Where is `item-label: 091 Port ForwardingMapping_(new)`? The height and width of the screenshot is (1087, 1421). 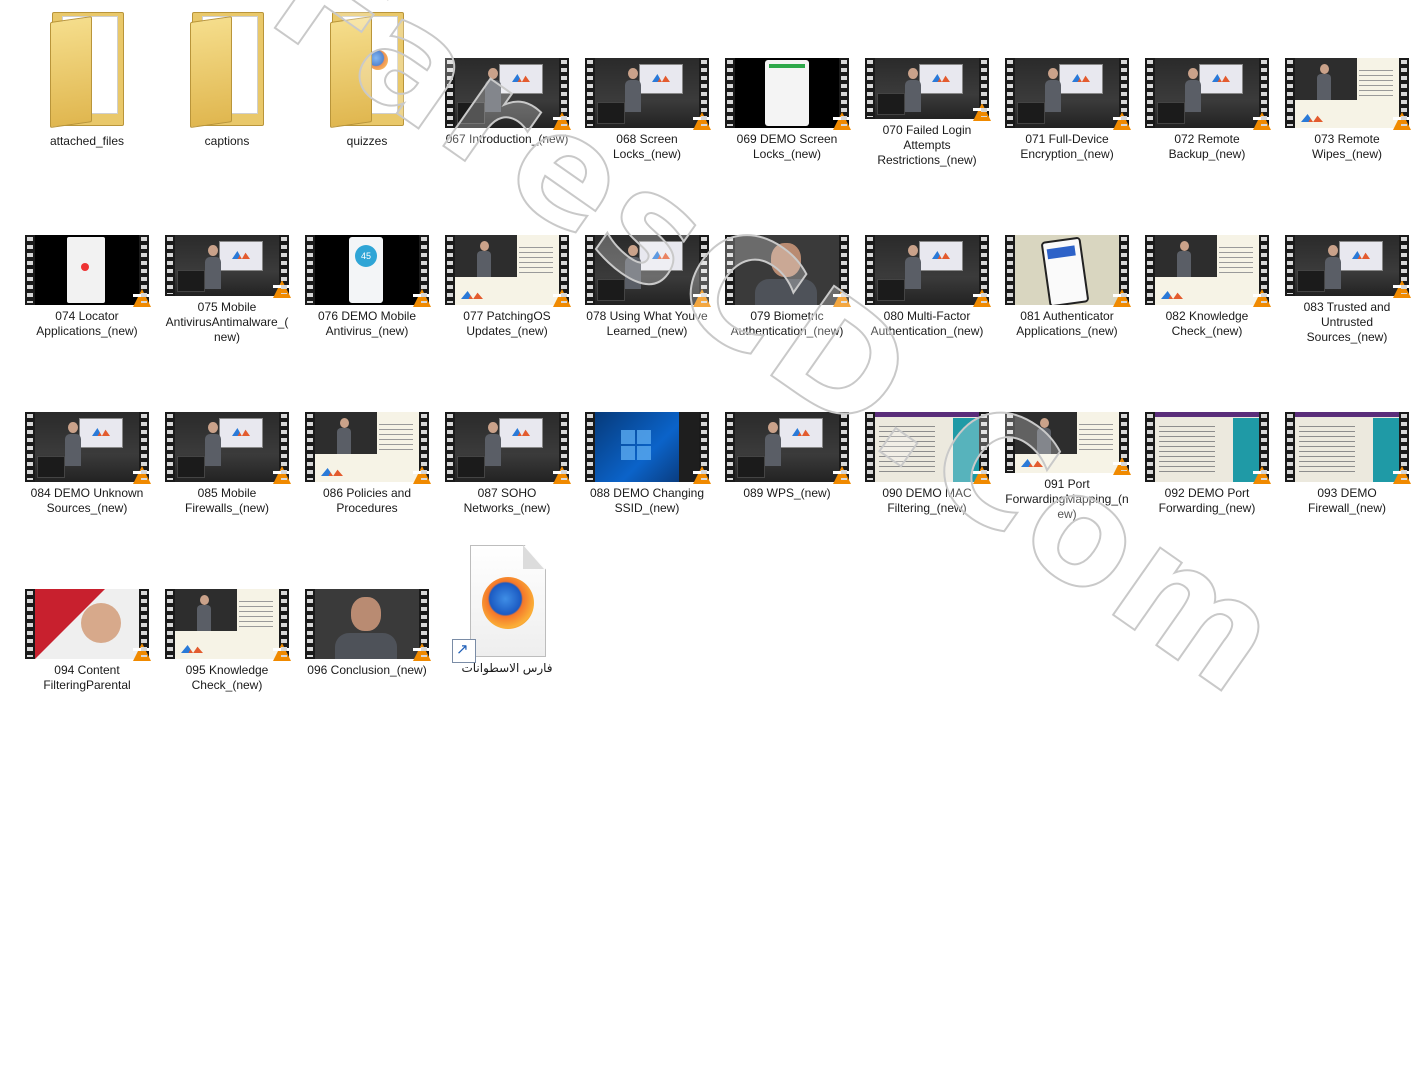 item-label: 091 Port ForwardingMapping_(new) is located at coordinates (1067, 499).